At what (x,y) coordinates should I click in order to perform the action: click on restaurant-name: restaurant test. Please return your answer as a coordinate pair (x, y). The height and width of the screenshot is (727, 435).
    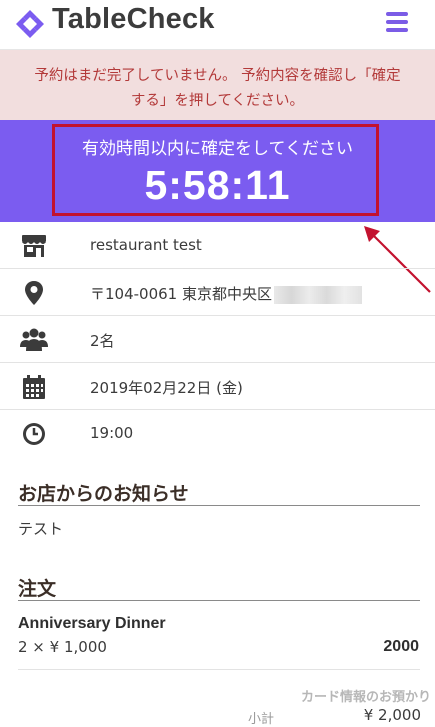
    Looking at the image, I should click on (146, 245).